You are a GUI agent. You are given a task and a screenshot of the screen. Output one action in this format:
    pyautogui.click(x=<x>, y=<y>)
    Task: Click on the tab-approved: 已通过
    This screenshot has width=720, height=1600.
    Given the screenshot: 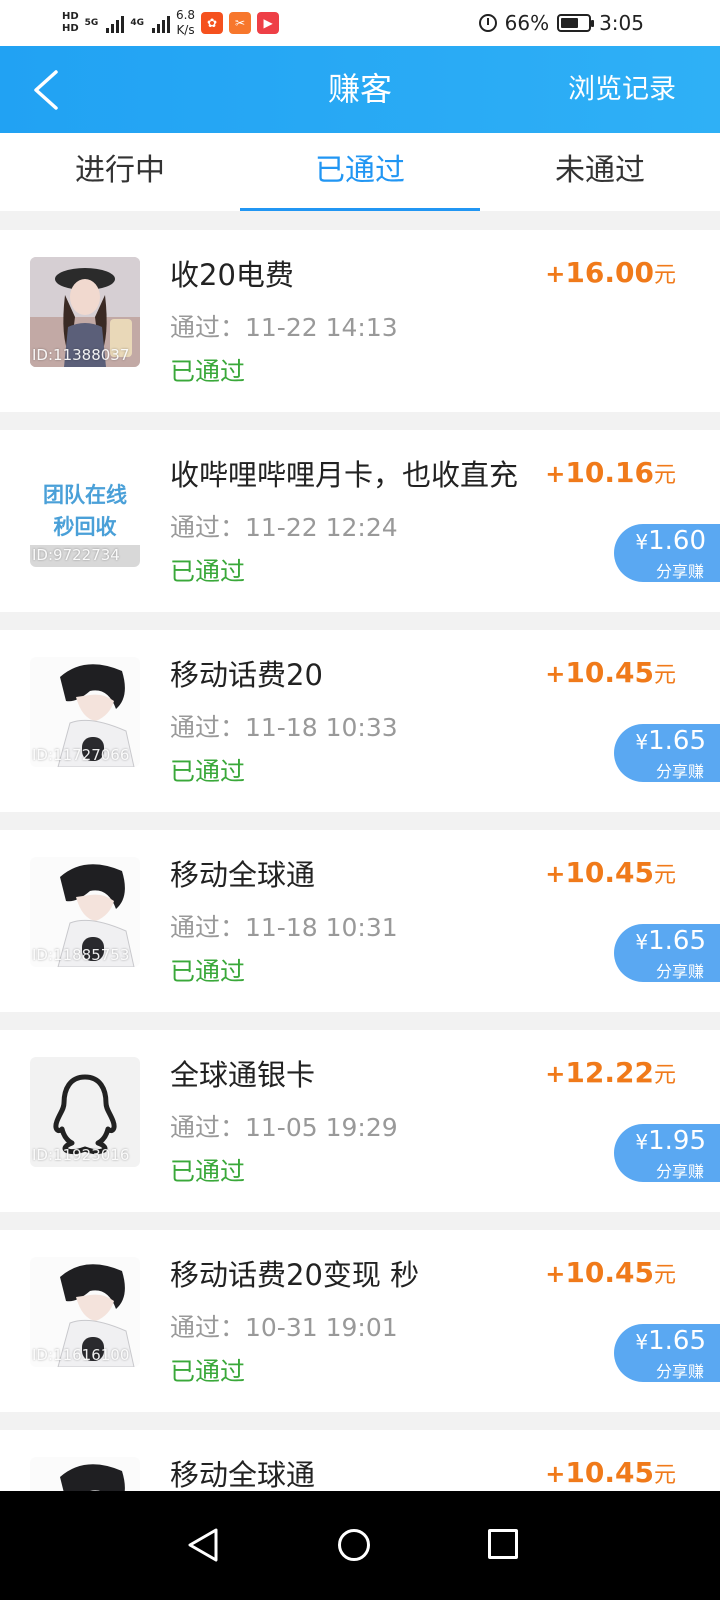 What is the action you would take?
    pyautogui.click(x=360, y=172)
    